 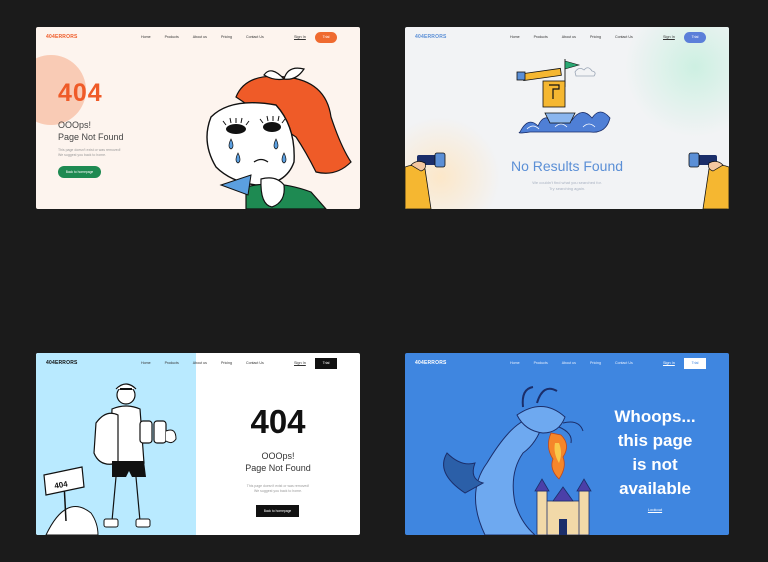 I want to click on crying-girl-illustration, so click(x=279, y=138).